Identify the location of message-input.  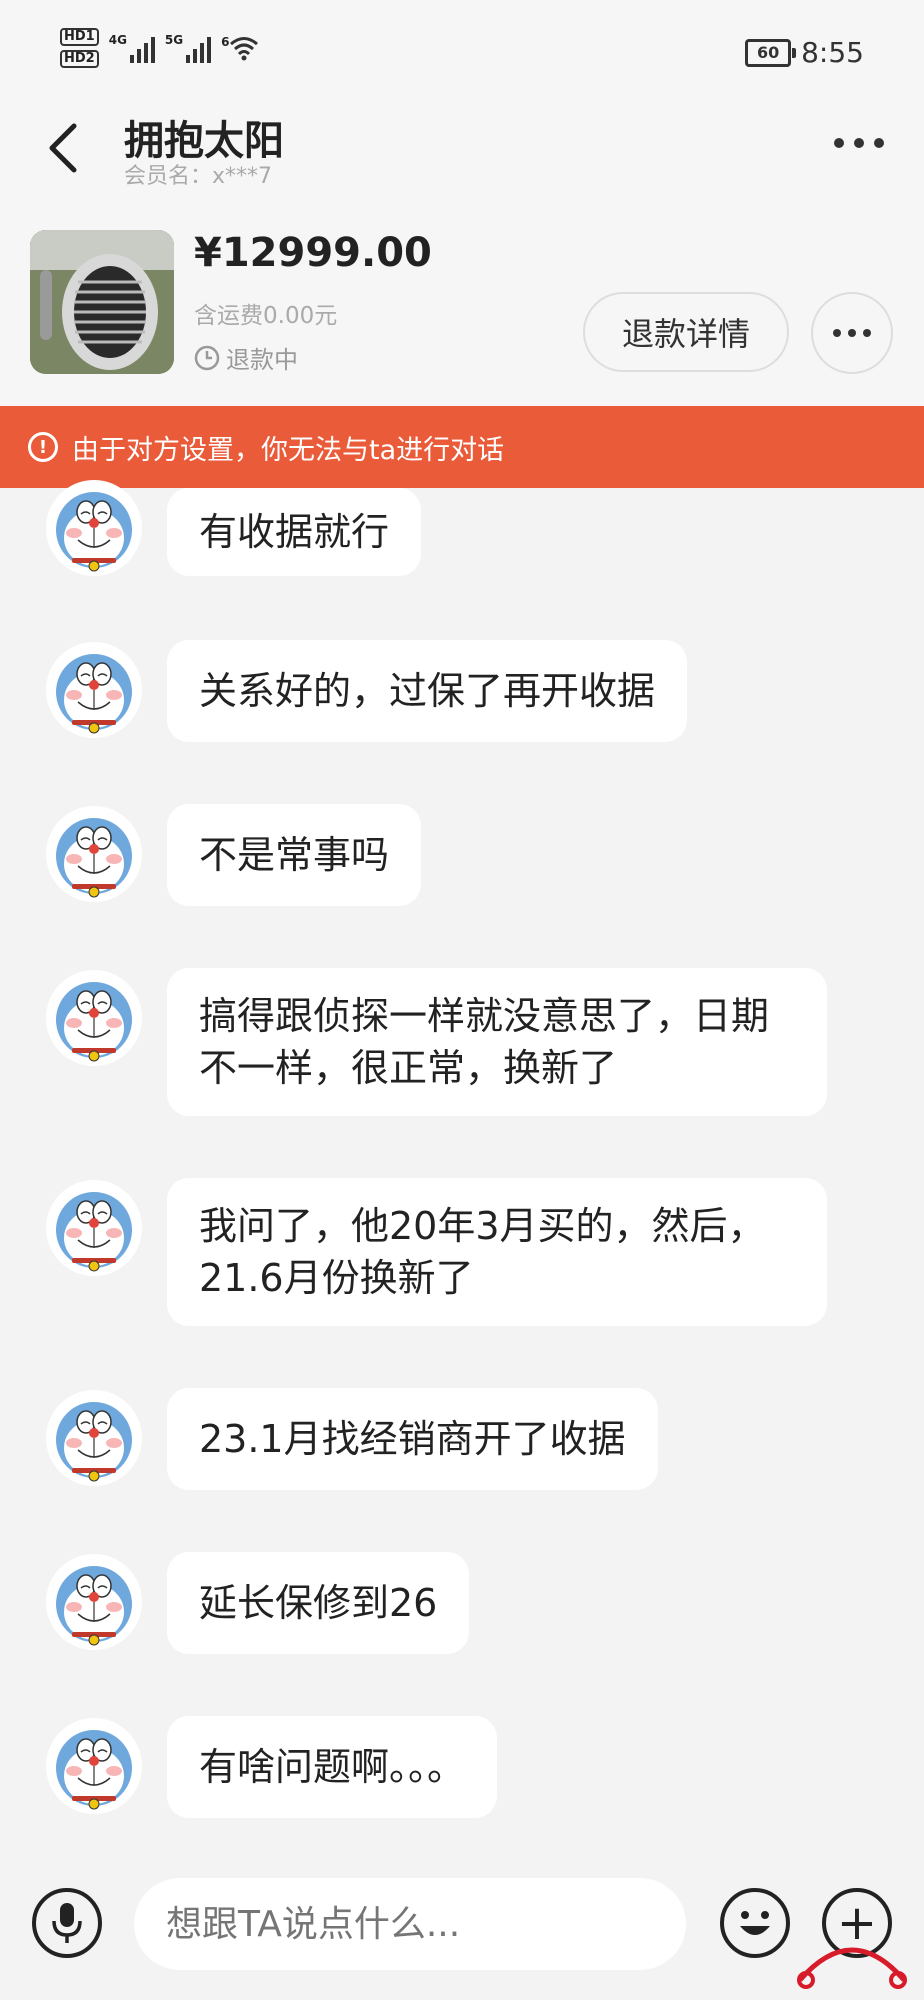
(410, 1924).